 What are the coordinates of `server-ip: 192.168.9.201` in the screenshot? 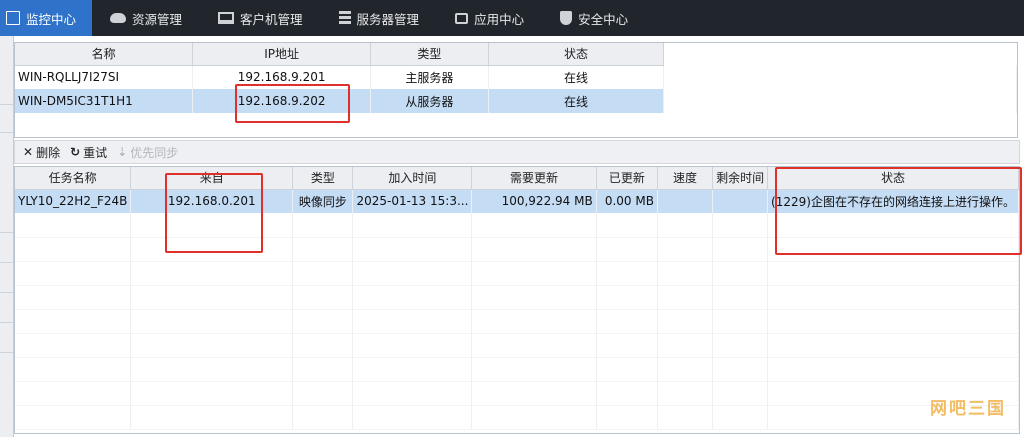 It's located at (281, 77).